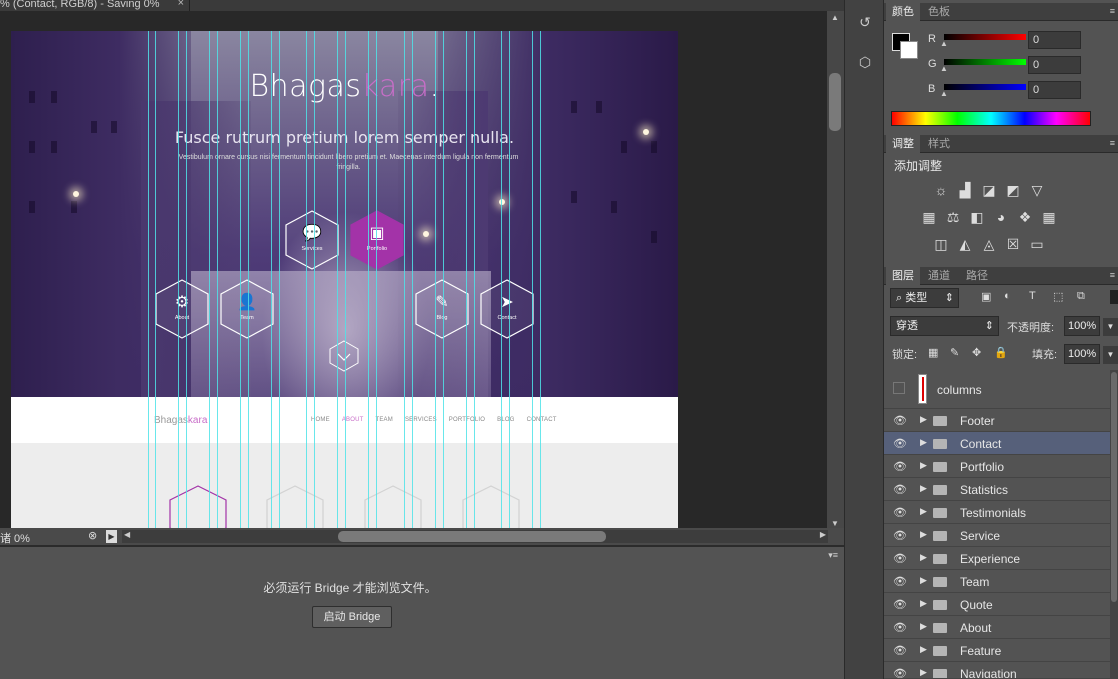 The width and height of the screenshot is (1118, 679). I want to click on background-color-swatch, so click(909, 50).